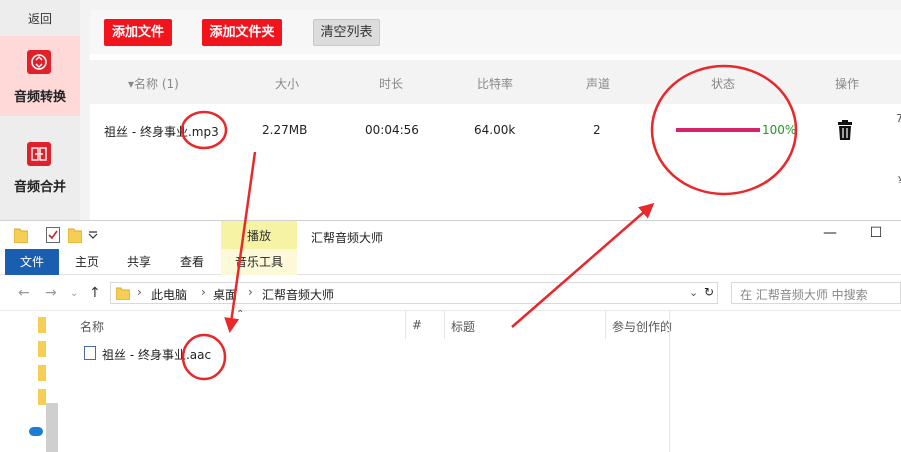 The image size is (901, 452). Describe the element at coordinates (92, 326) in the screenshot. I see `col-name-header: 名称` at that location.